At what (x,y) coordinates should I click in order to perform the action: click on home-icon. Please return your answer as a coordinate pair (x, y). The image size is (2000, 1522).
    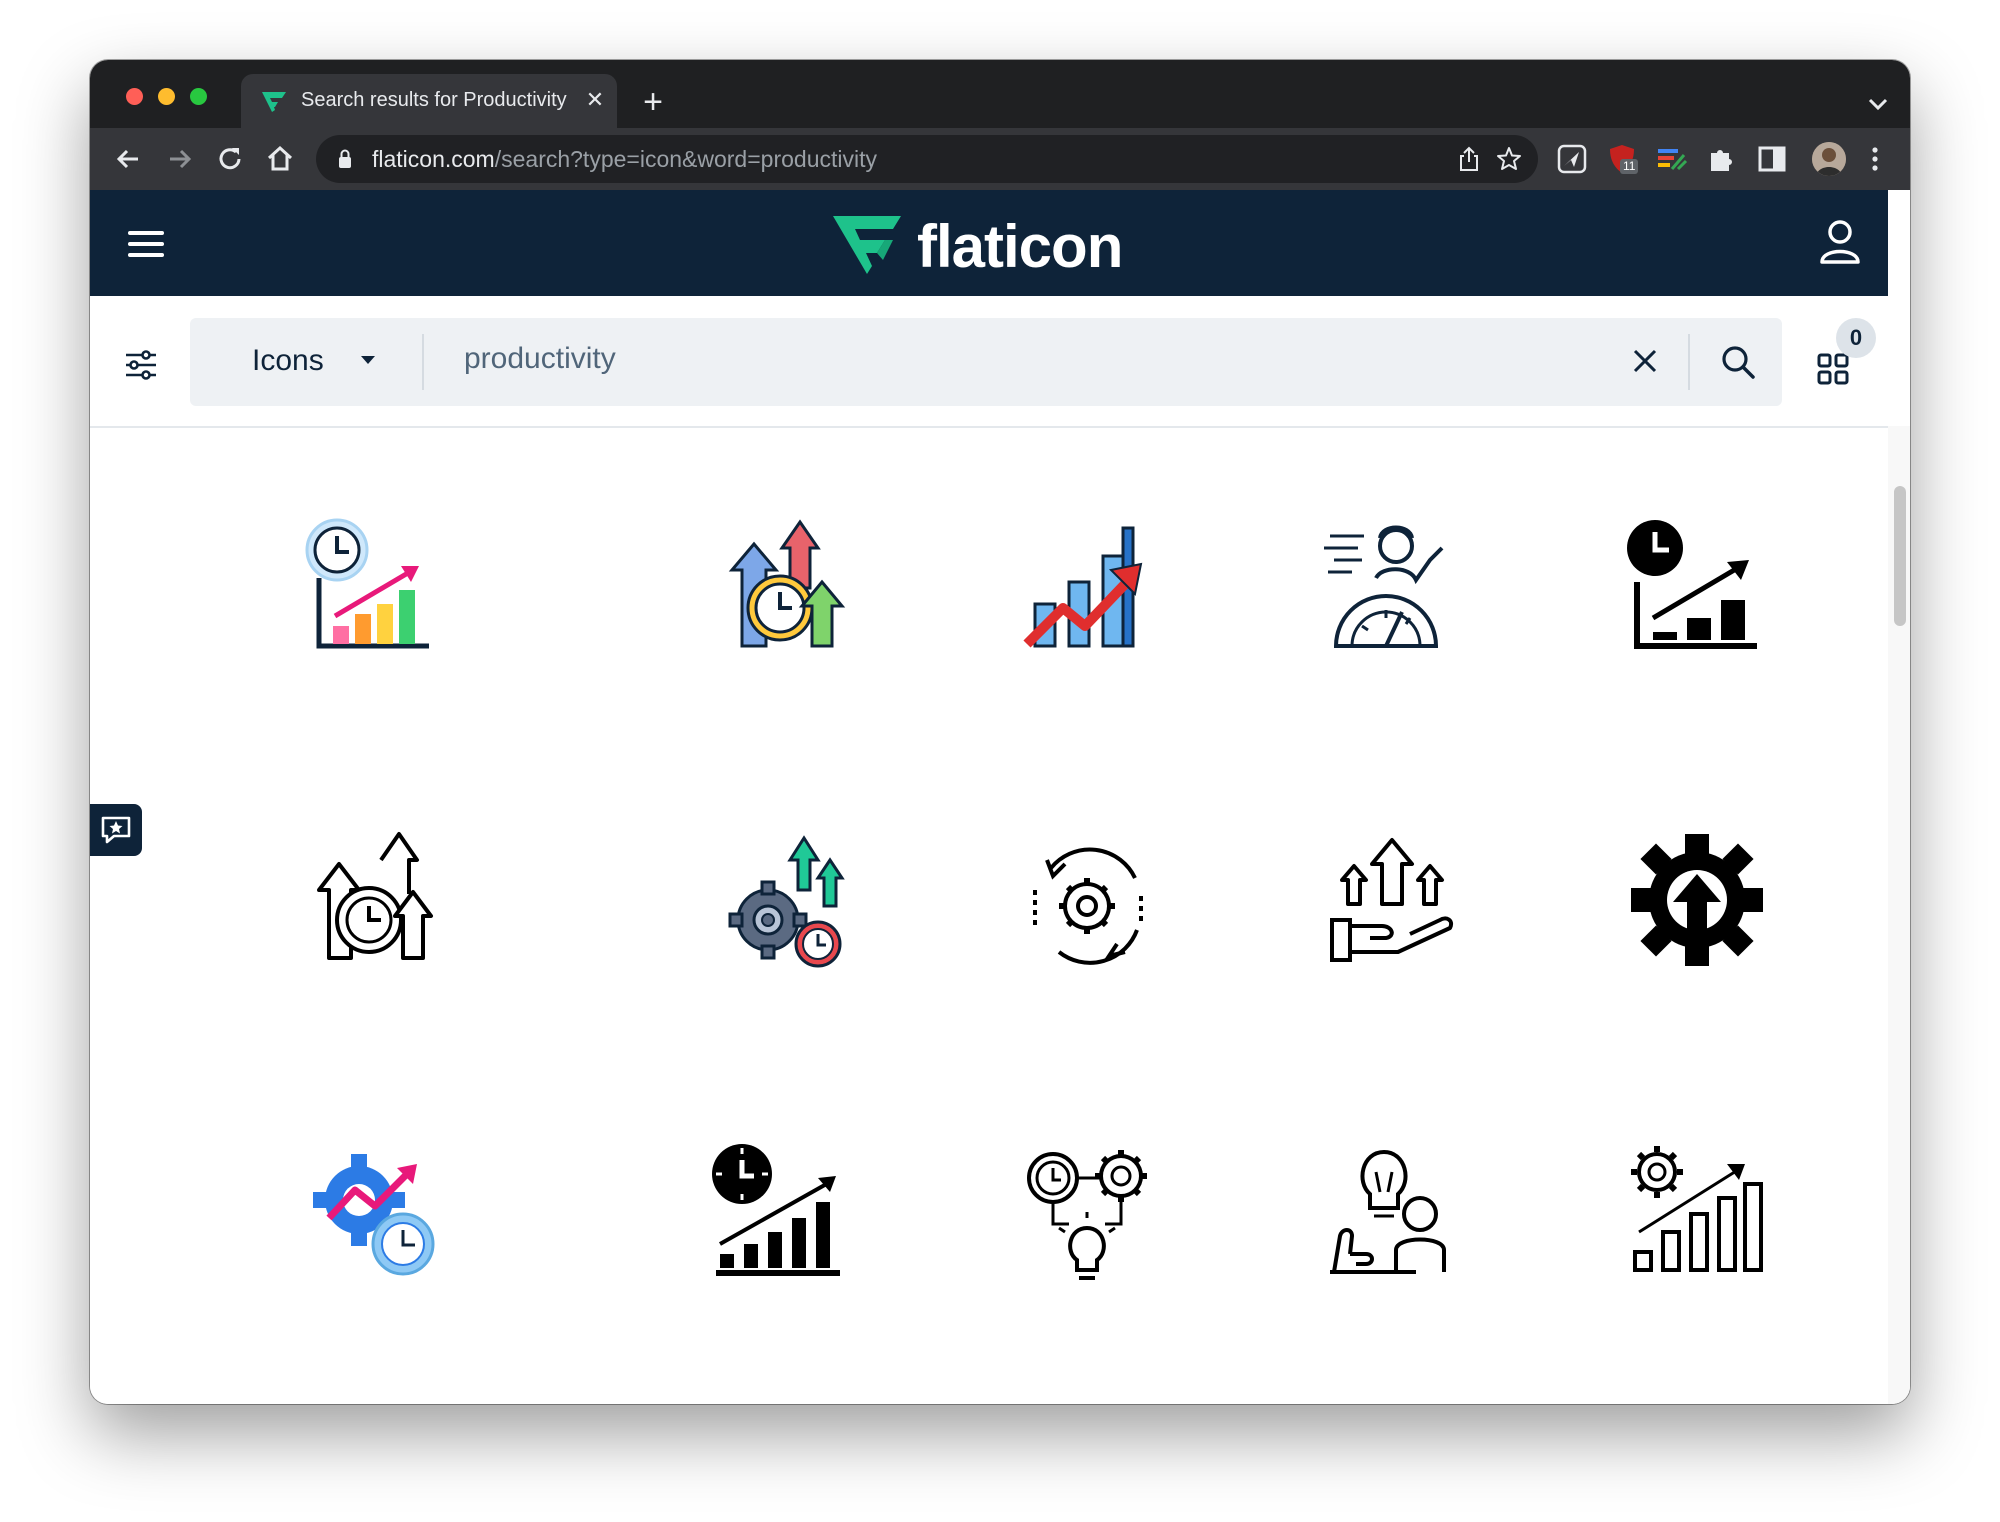
    Looking at the image, I should click on (280, 159).